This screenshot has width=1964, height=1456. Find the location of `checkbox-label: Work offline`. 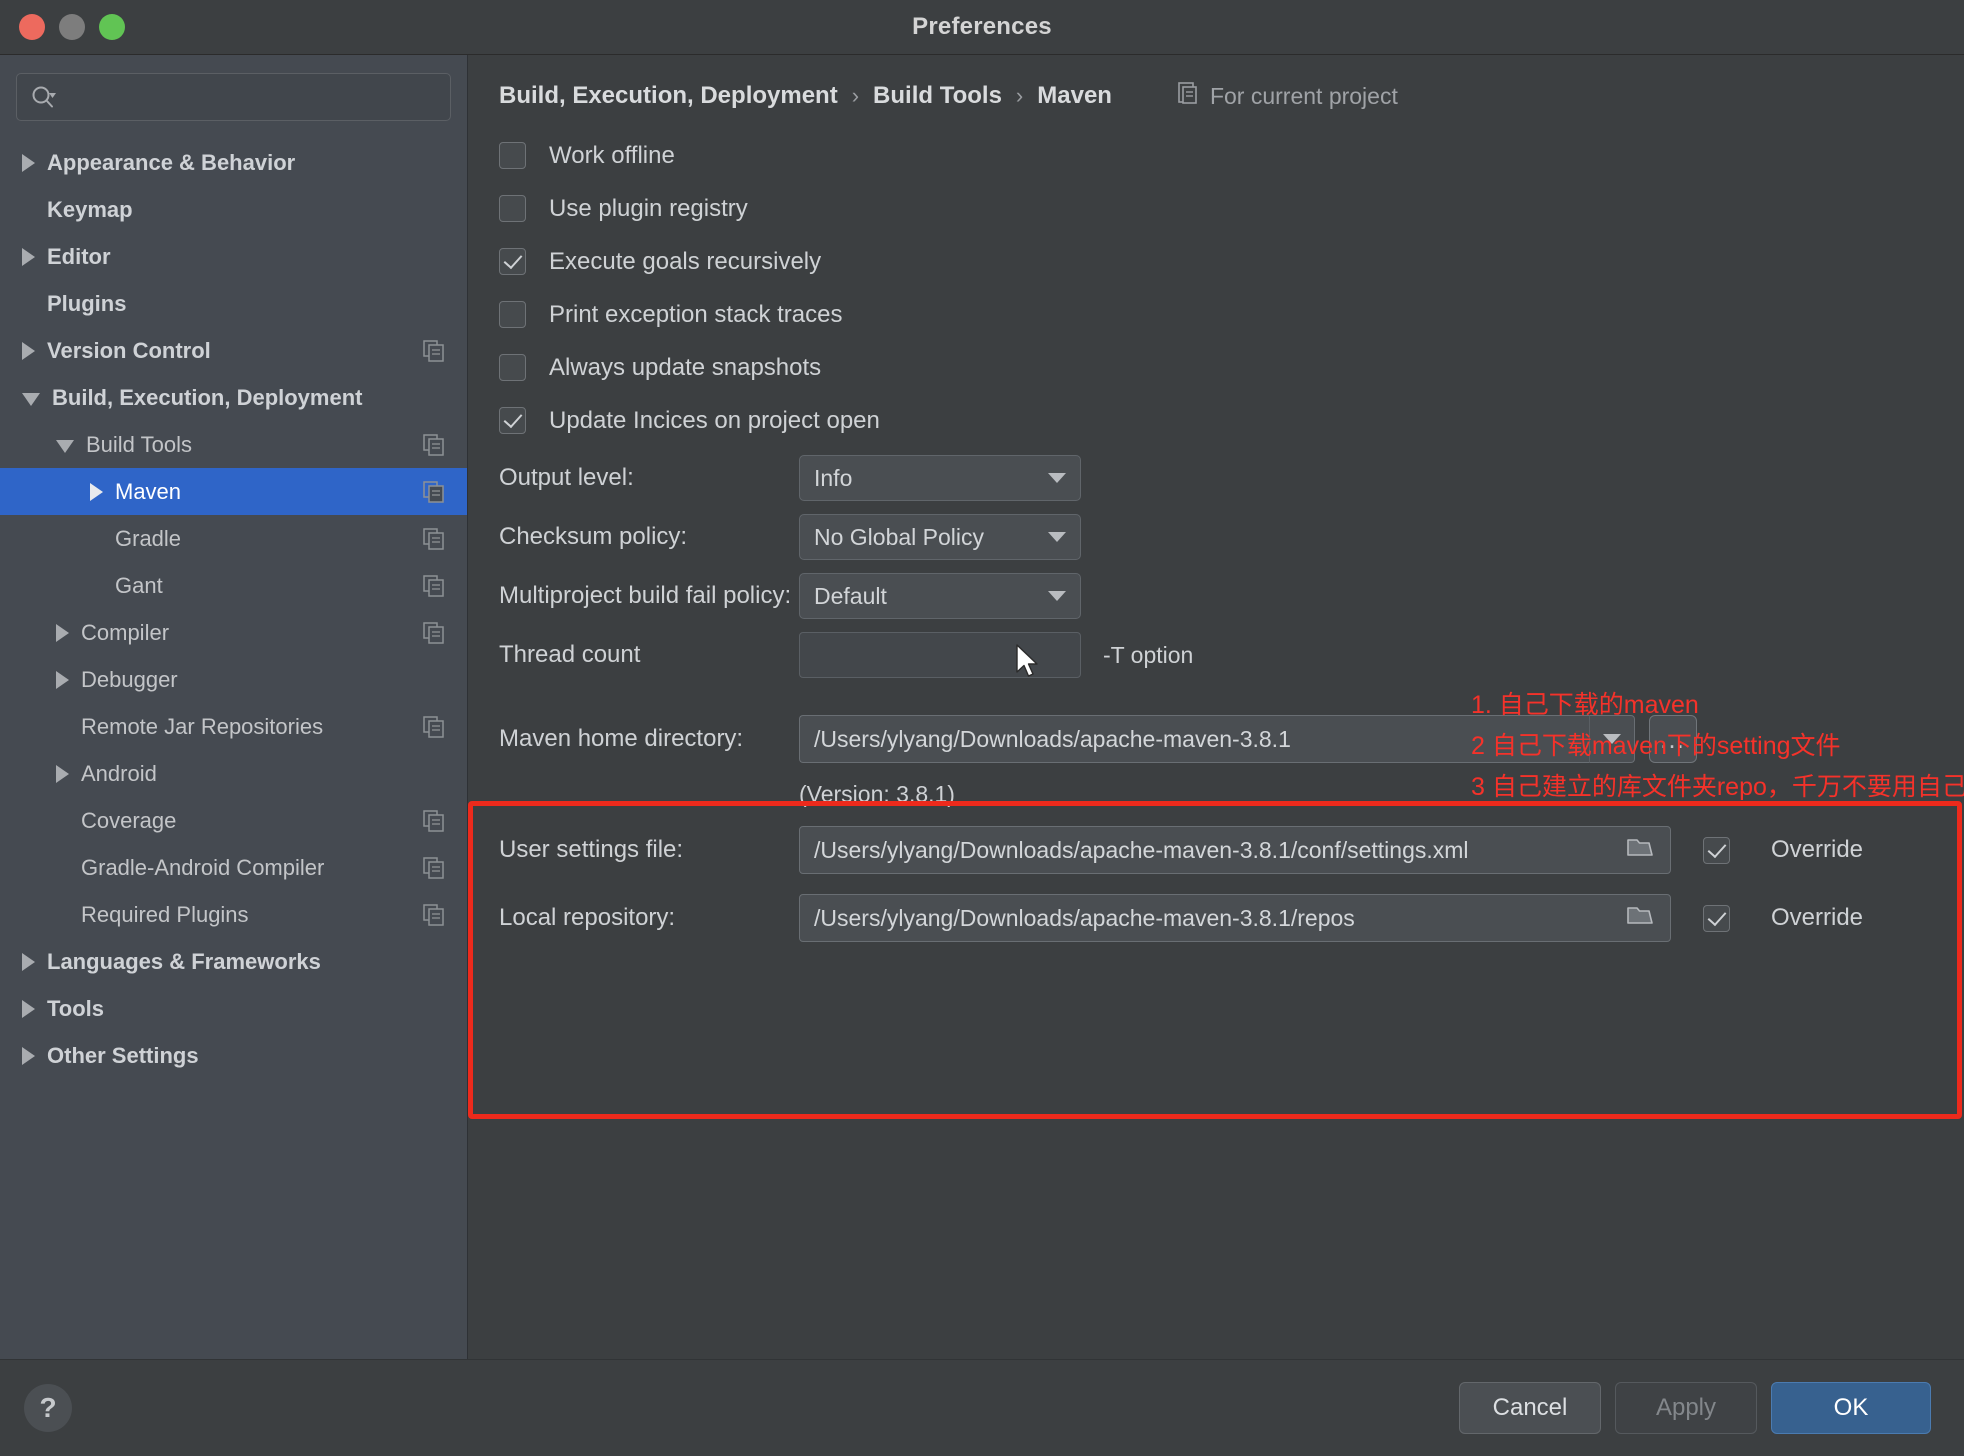

checkbox-label: Work offline is located at coordinates (612, 155).